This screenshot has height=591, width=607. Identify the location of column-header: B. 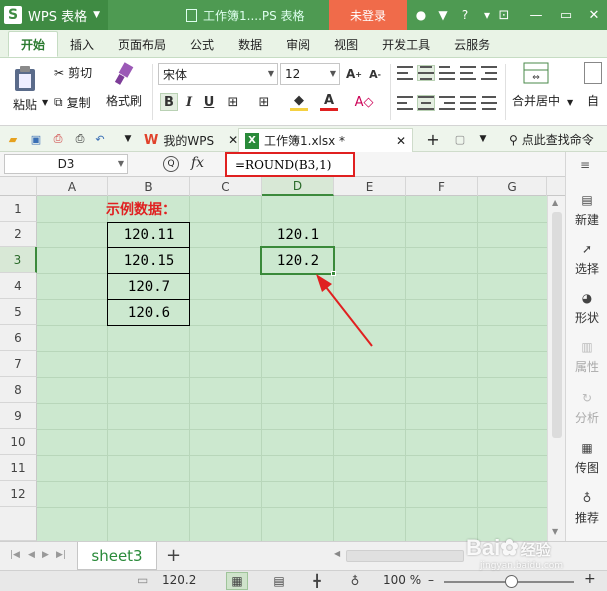
(149, 186).